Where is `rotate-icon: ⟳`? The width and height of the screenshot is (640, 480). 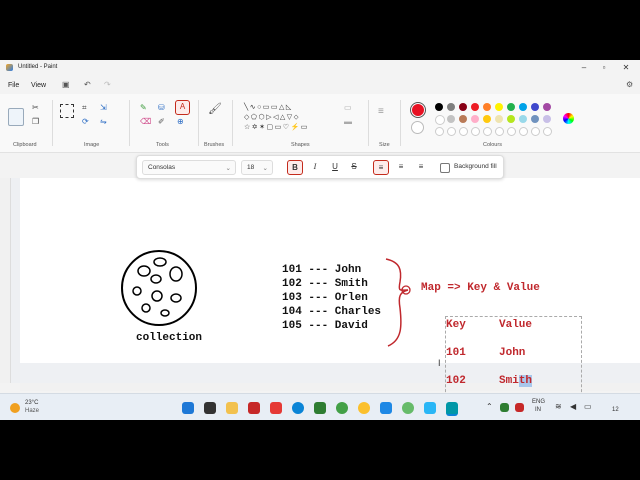
rotate-icon: ⟳ is located at coordinates (85, 121).